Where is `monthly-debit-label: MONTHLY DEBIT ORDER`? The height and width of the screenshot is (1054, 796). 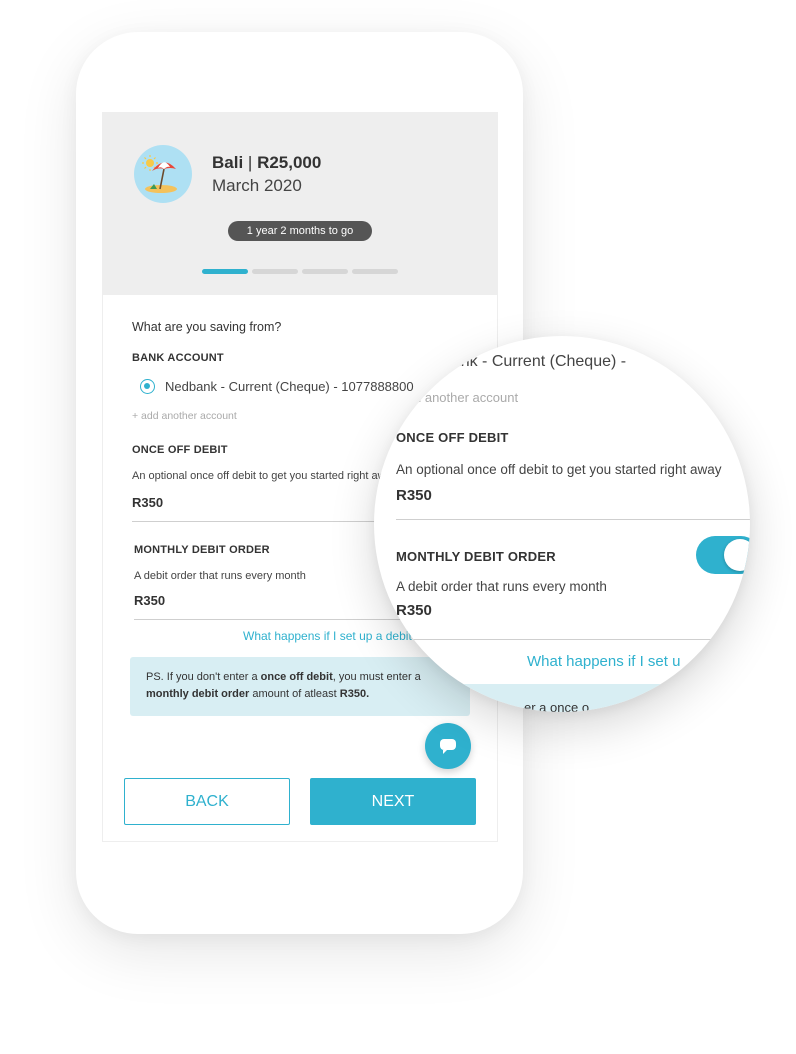 monthly-debit-label: MONTHLY DEBIT ORDER is located at coordinates (202, 550).